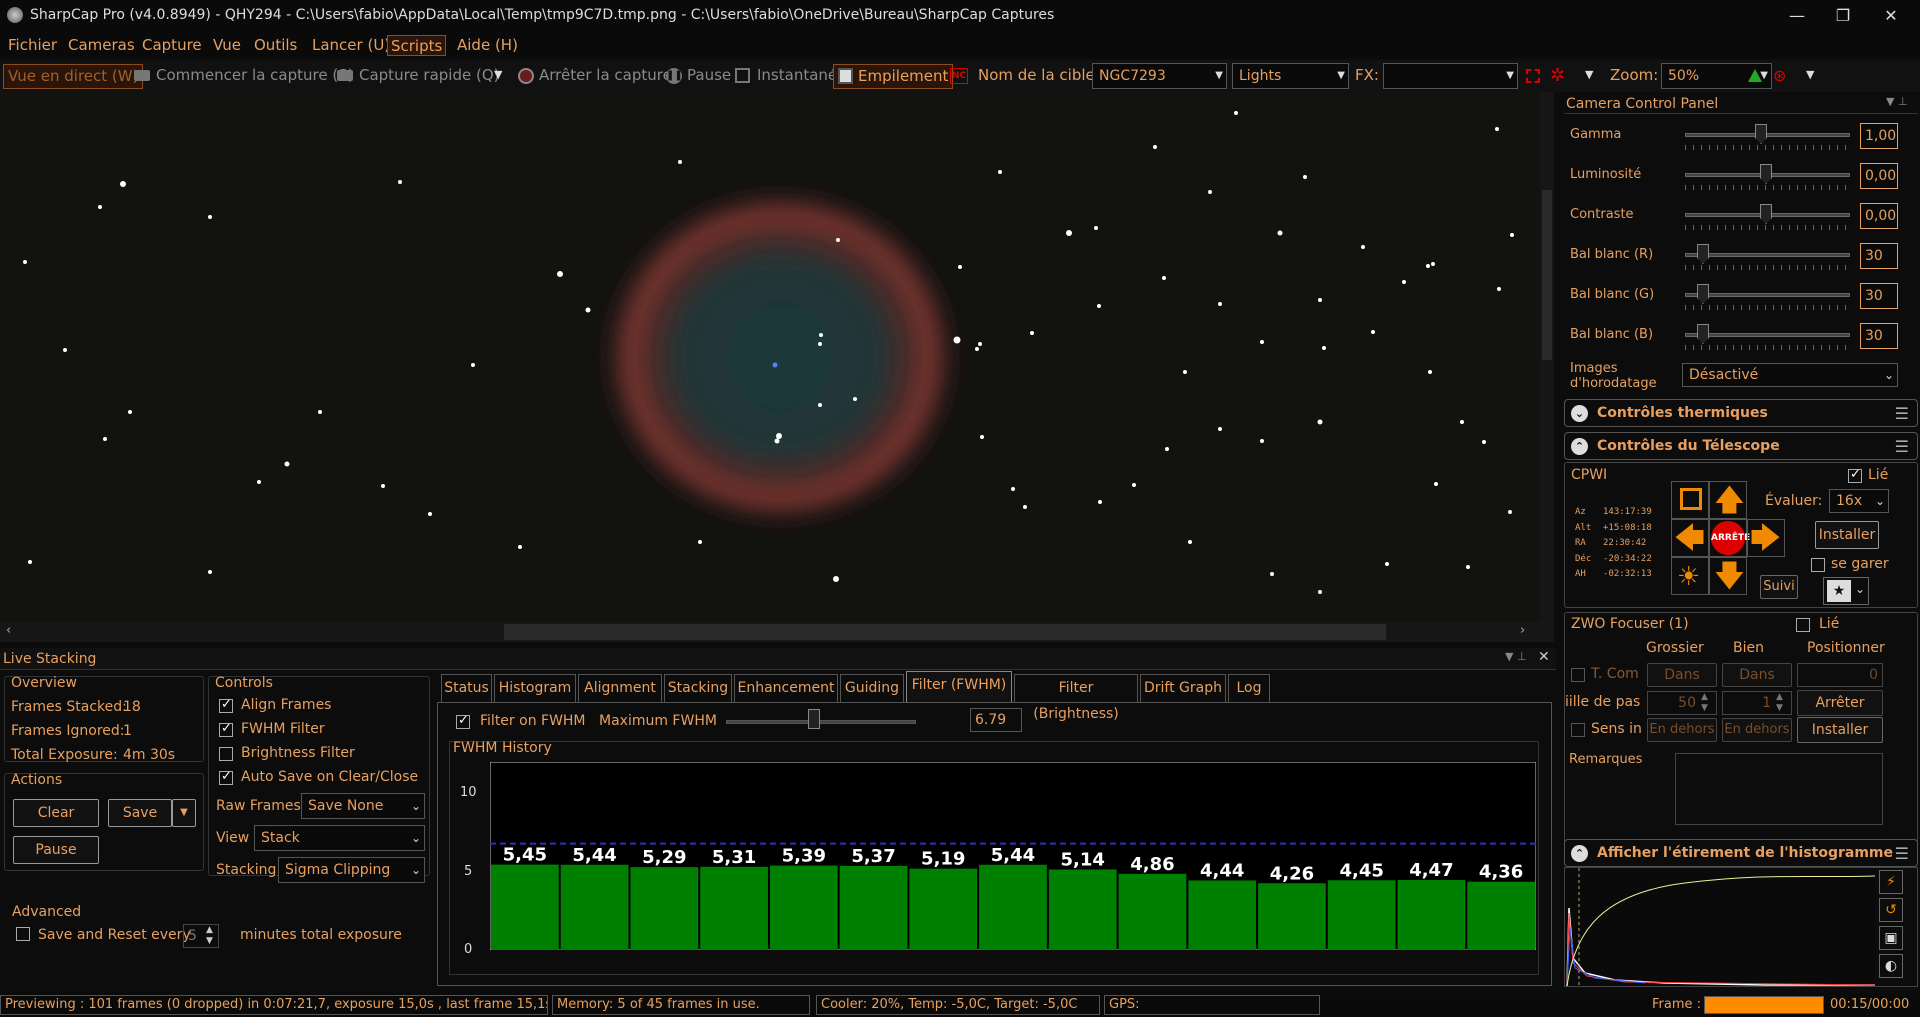 Image resolution: width=1920 pixels, height=1017 pixels. I want to click on track-button: Suivi, so click(1779, 587).